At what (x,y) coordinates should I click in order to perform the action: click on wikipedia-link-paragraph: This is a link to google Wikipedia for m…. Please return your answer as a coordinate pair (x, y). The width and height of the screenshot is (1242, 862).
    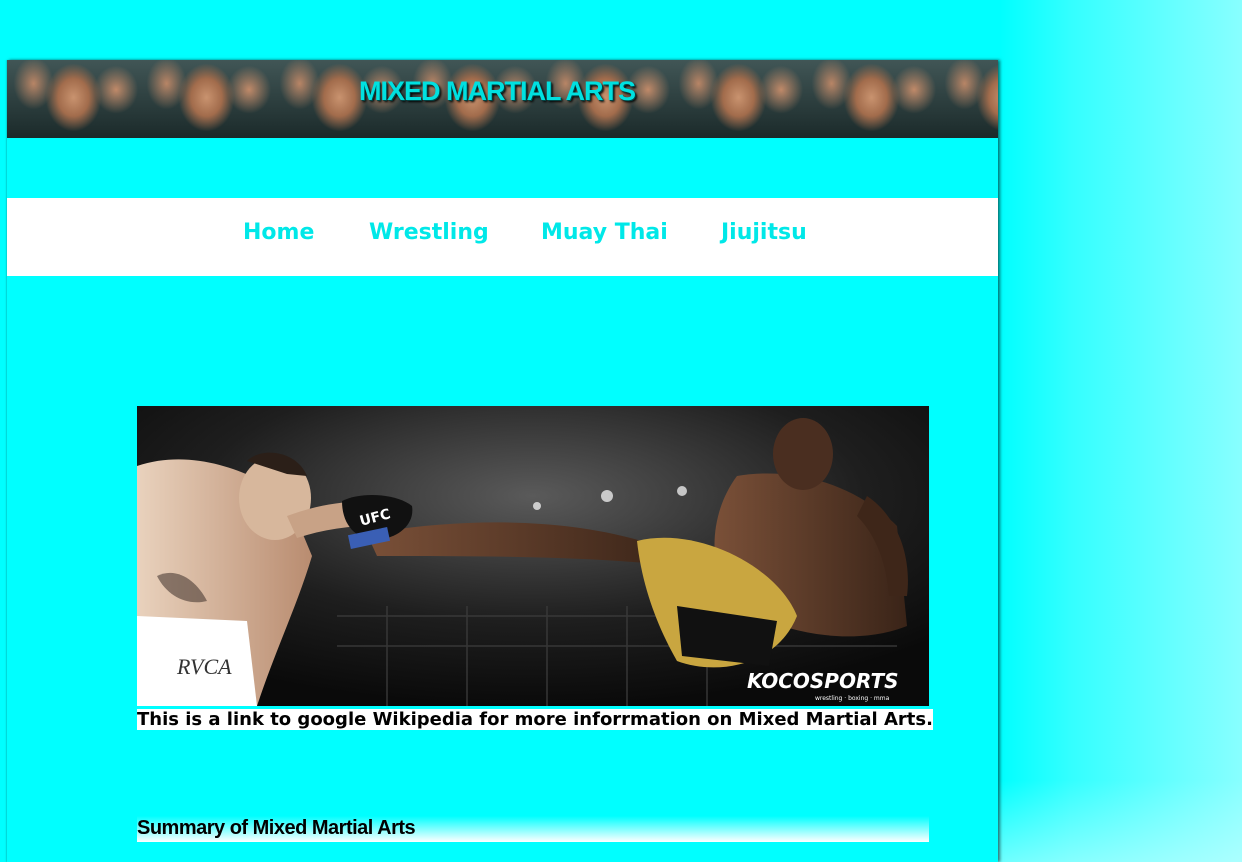
    Looking at the image, I should click on (537, 720).